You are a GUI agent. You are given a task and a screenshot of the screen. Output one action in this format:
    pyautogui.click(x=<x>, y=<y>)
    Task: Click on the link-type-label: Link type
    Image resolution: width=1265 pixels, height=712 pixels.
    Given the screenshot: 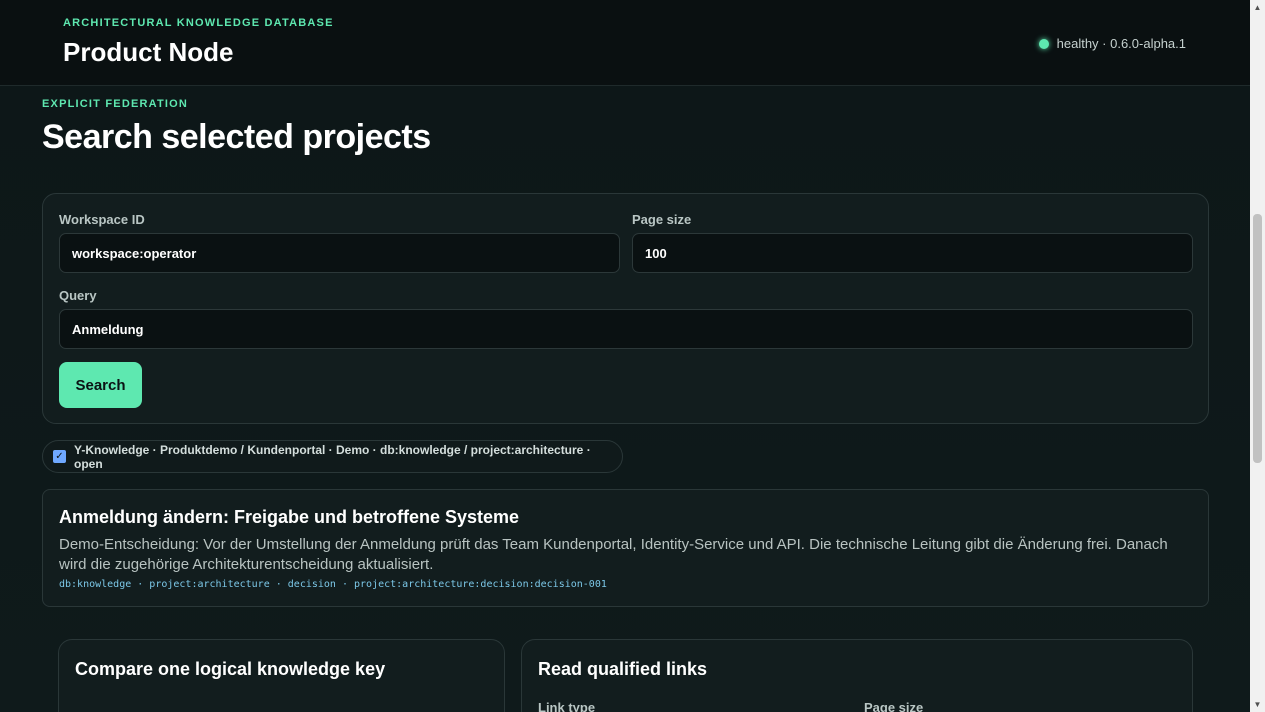 What is the action you would take?
    pyautogui.click(x=567, y=706)
    